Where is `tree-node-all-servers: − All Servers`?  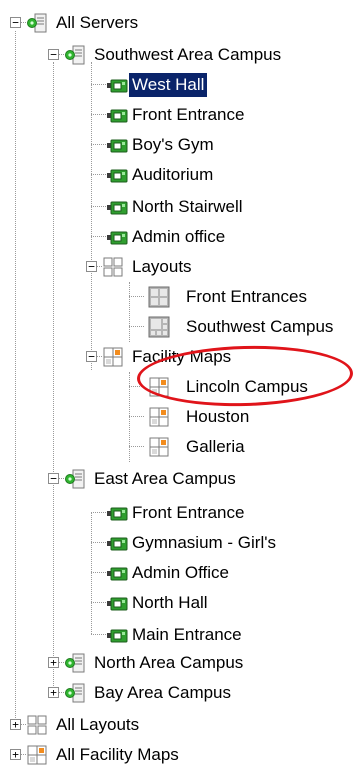 tree-node-all-servers: − All Servers is located at coordinates (182, 23).